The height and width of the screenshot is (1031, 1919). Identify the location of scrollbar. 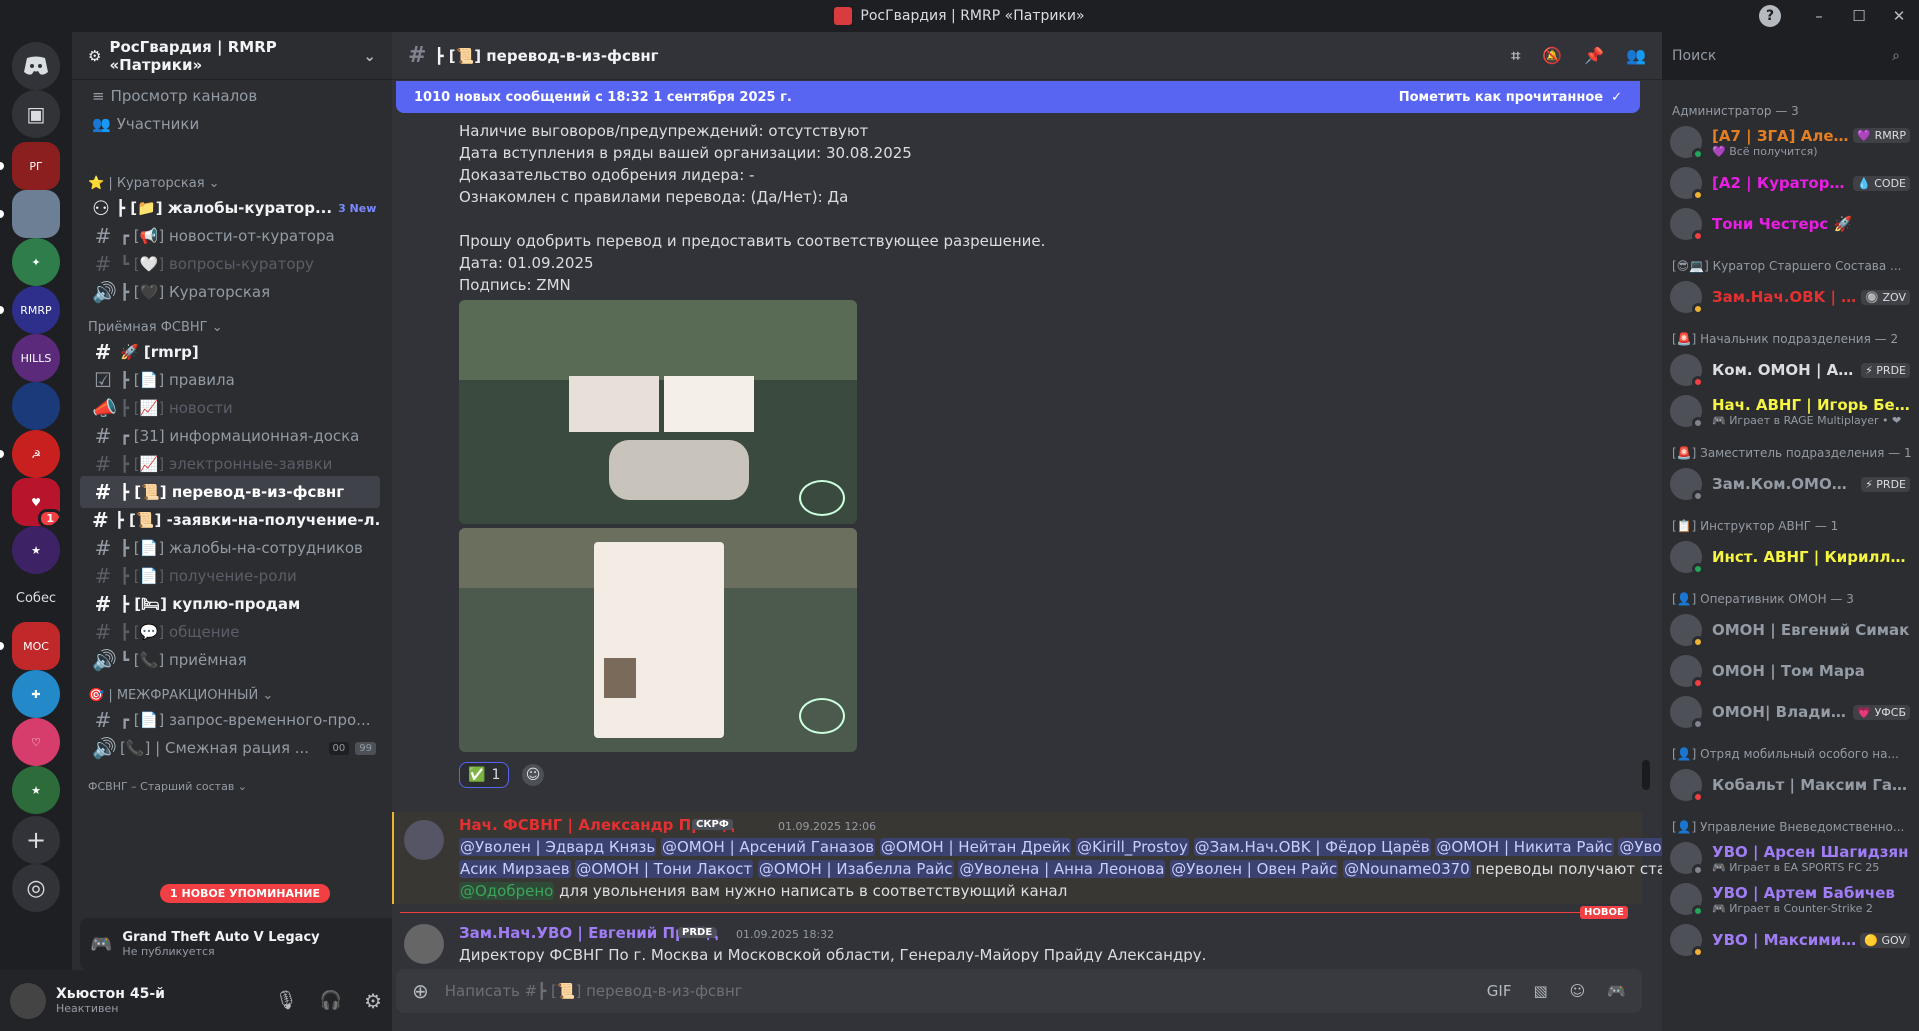
(1646, 775).